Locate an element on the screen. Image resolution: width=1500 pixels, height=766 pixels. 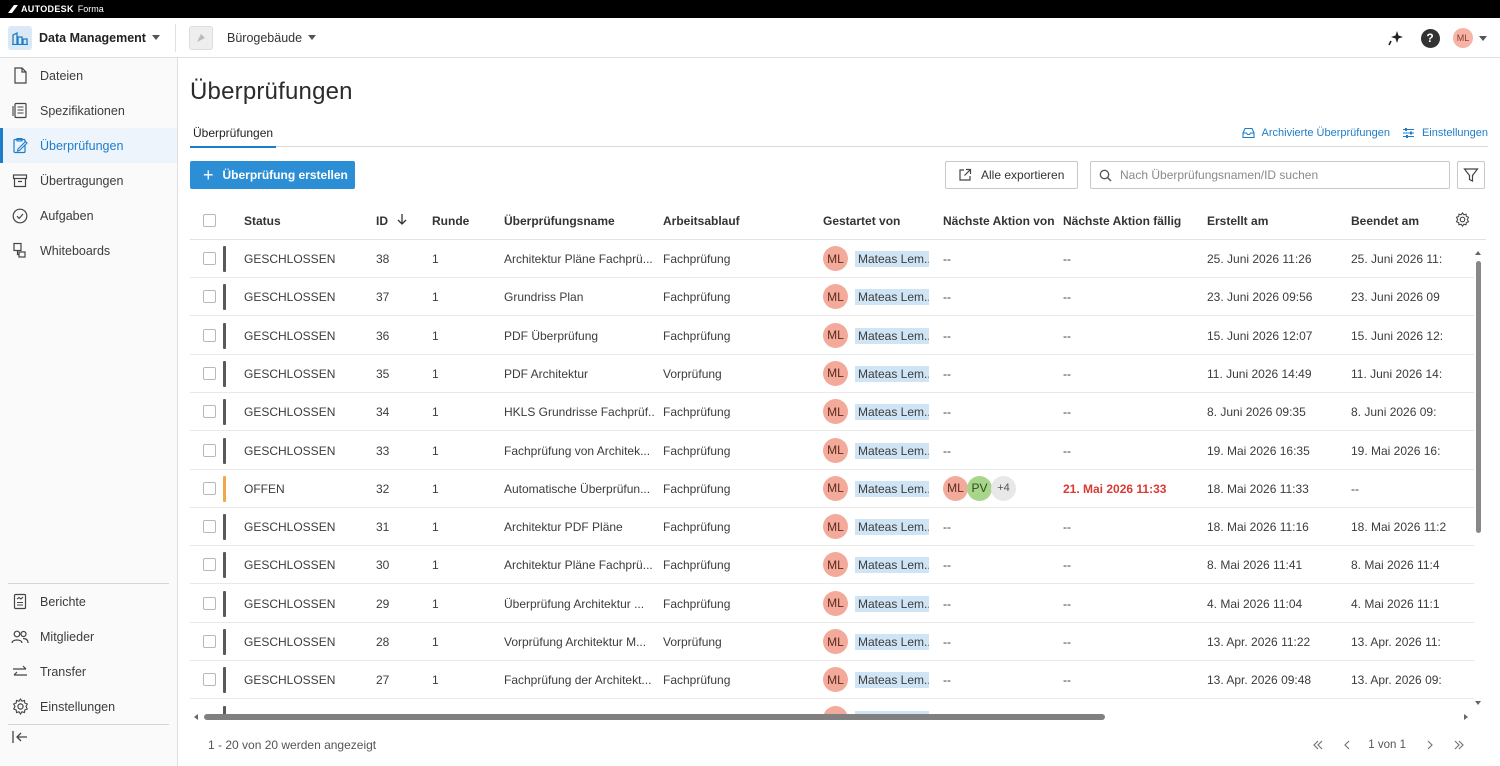
sidebar-item-mitglieder: Mitglieder is located at coordinates (88, 636).